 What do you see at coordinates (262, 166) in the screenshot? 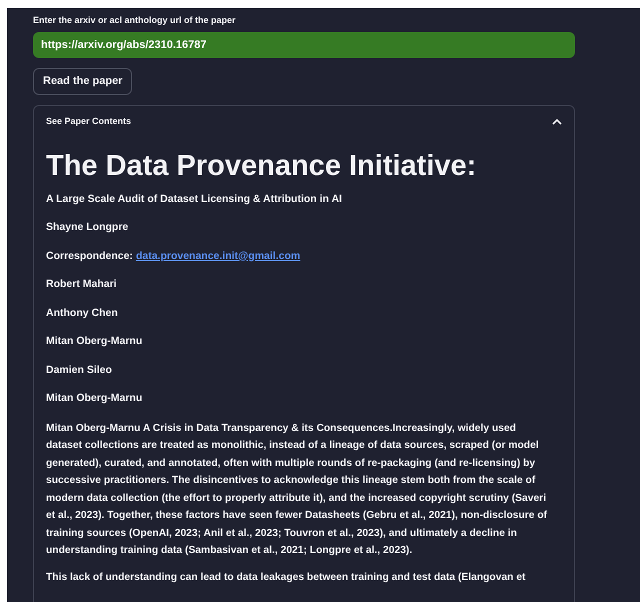
I see `paper-title: The Data Provenance Initiative:` at bounding box center [262, 166].